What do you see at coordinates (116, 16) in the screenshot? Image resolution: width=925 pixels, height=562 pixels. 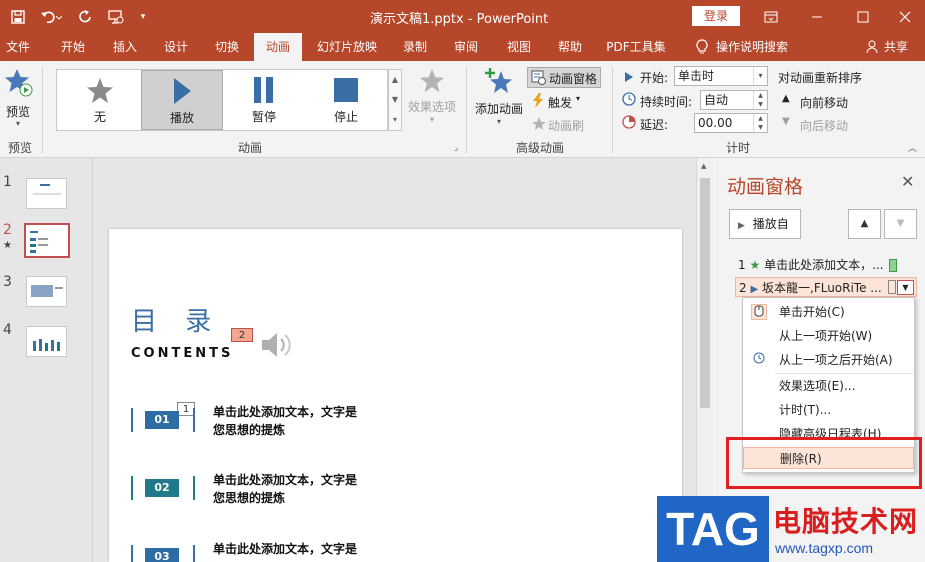 I see `start-from-beginning-icon` at bounding box center [116, 16].